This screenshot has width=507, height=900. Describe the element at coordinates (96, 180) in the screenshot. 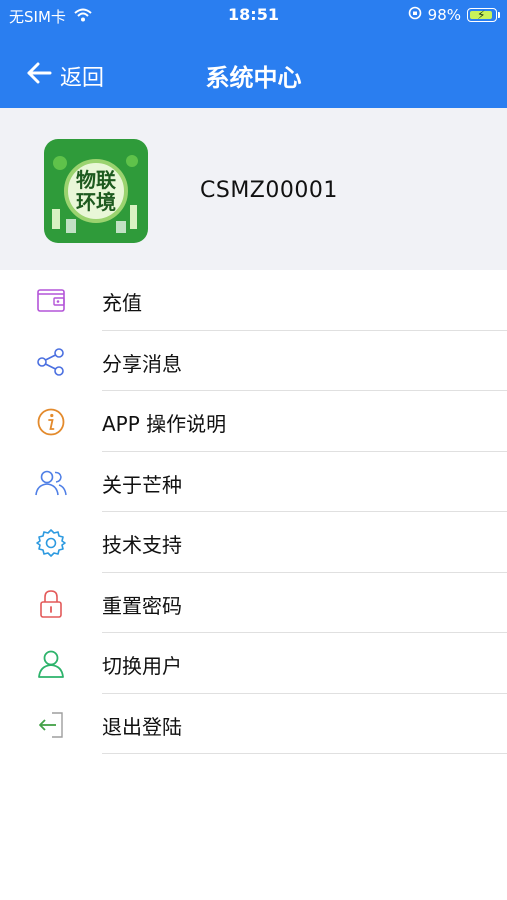

I see `avatar-text-line1: 物联` at that location.